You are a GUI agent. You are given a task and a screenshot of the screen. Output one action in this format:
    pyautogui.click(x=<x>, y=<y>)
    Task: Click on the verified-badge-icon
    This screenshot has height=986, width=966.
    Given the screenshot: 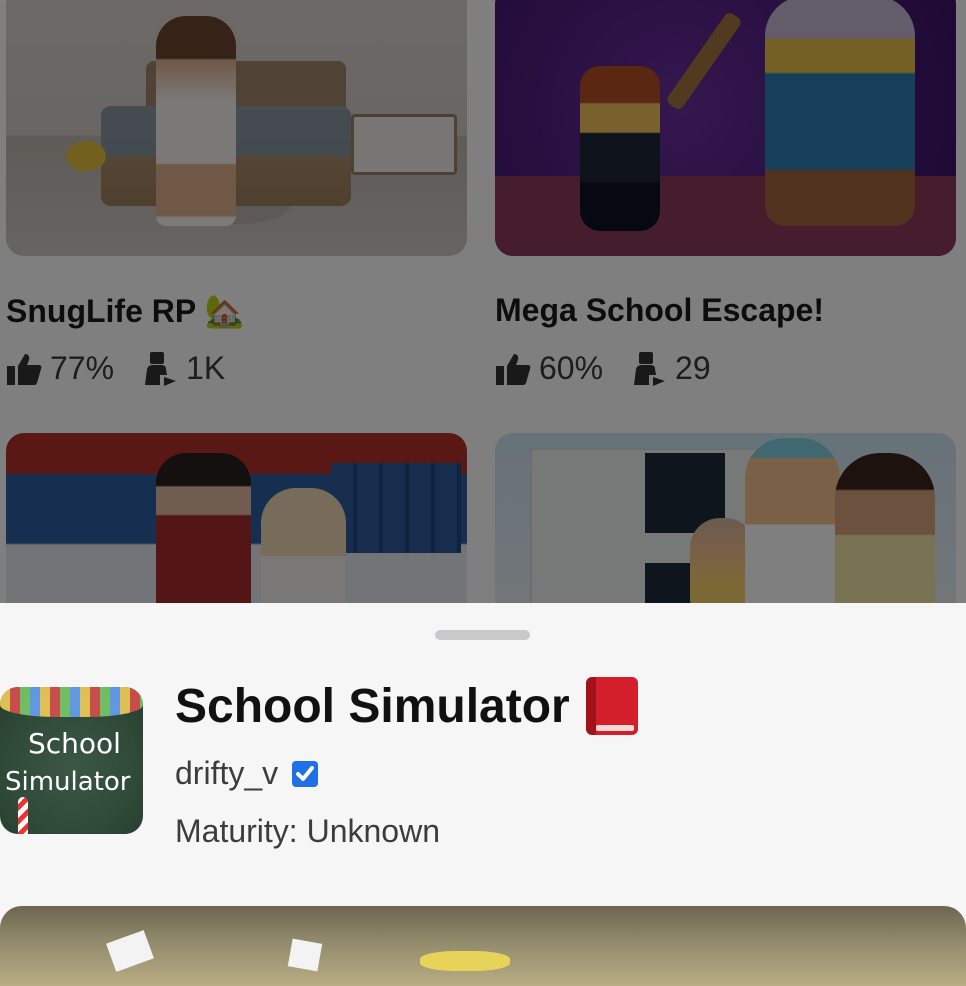 What is the action you would take?
    pyautogui.click(x=305, y=773)
    